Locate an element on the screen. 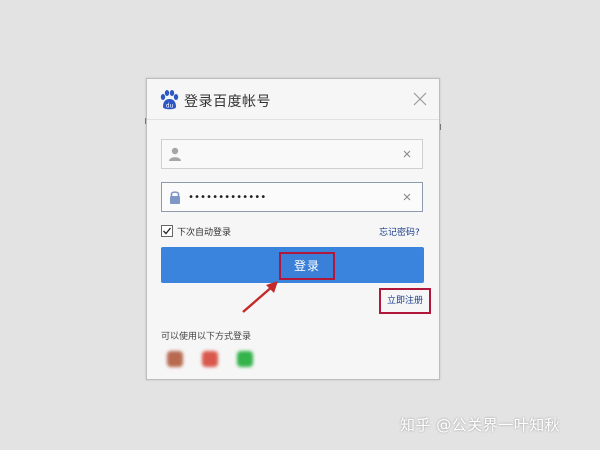 The image size is (600, 450). red-arrow-annotation is located at coordinates (260, 297).